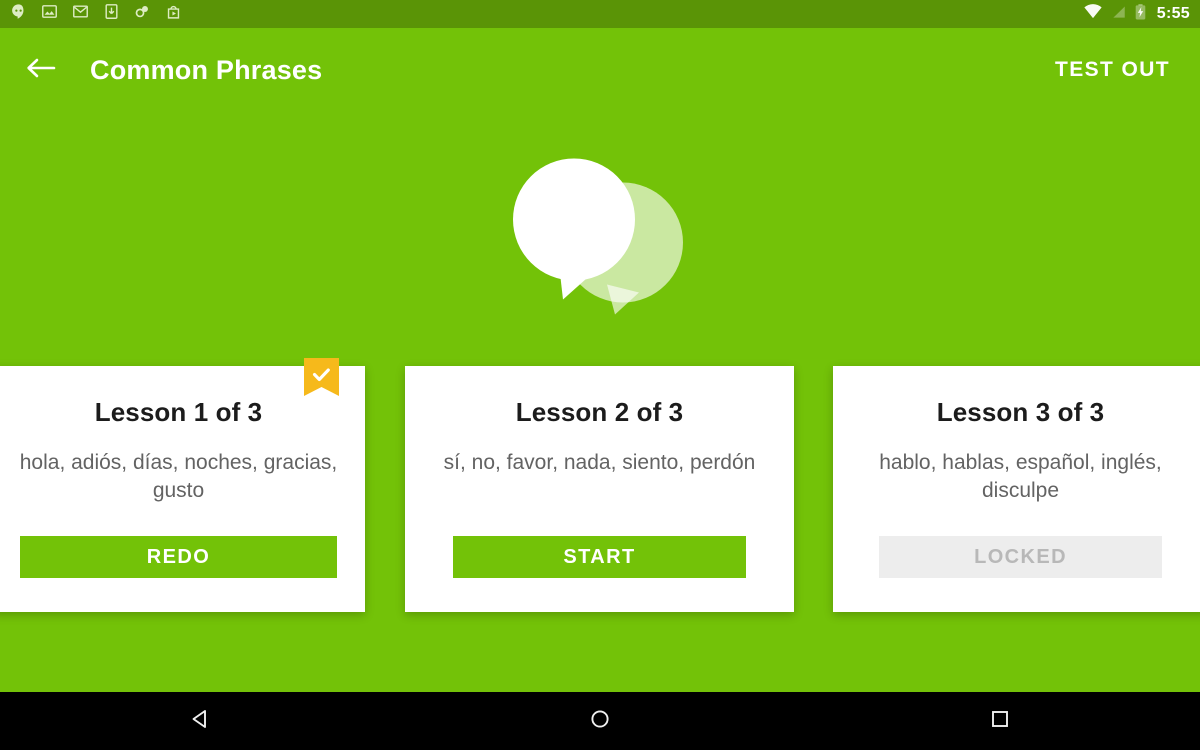 This screenshot has height=750, width=1200. I want to click on lesson-words: hablo, hablas, español, inglés, disculpe, so click(1020, 476).